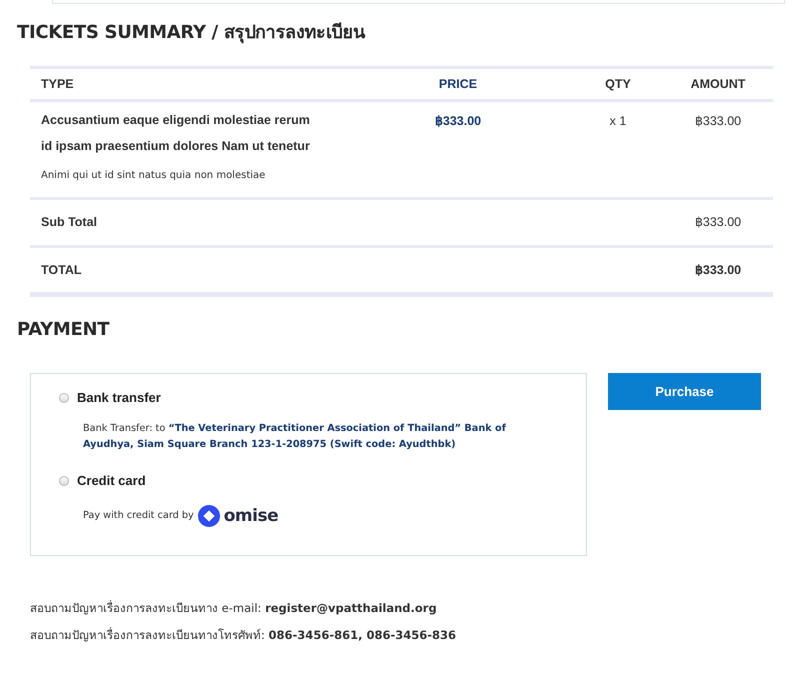 The height and width of the screenshot is (683, 798). I want to click on brand-name: omise, so click(251, 516).